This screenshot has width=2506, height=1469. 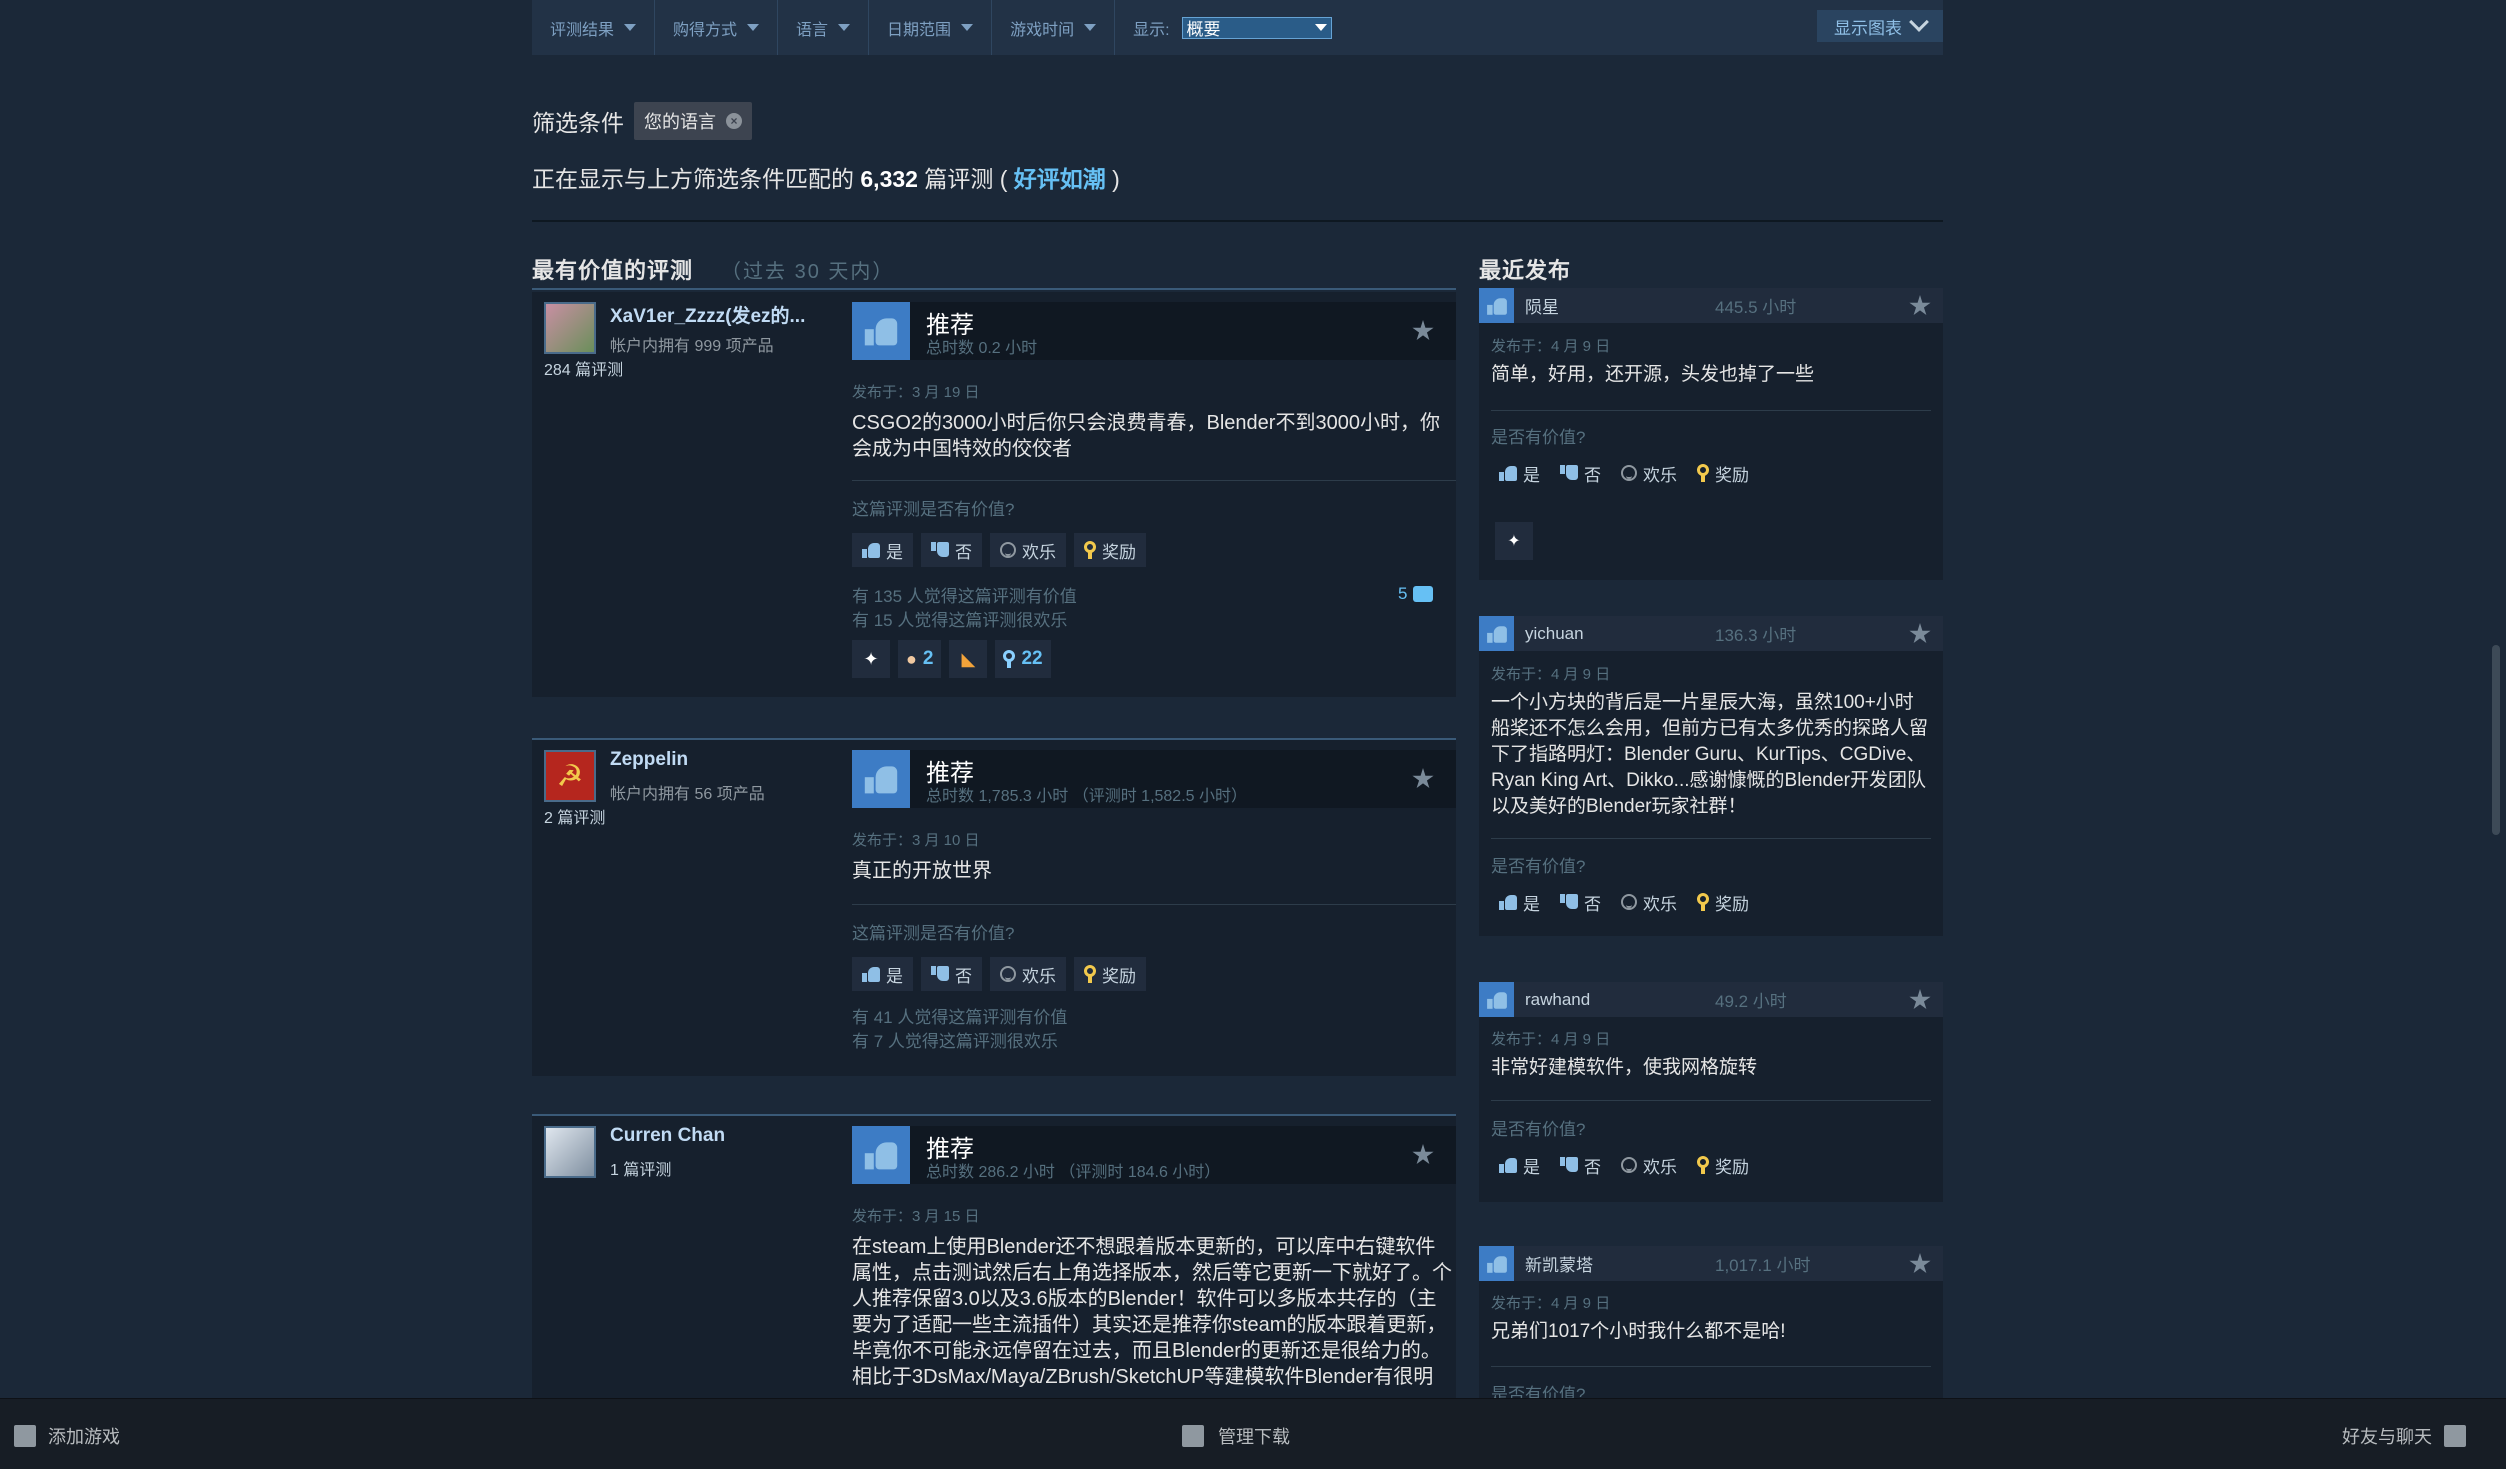 I want to click on remove-filter-icon: ×, so click(x=734, y=121).